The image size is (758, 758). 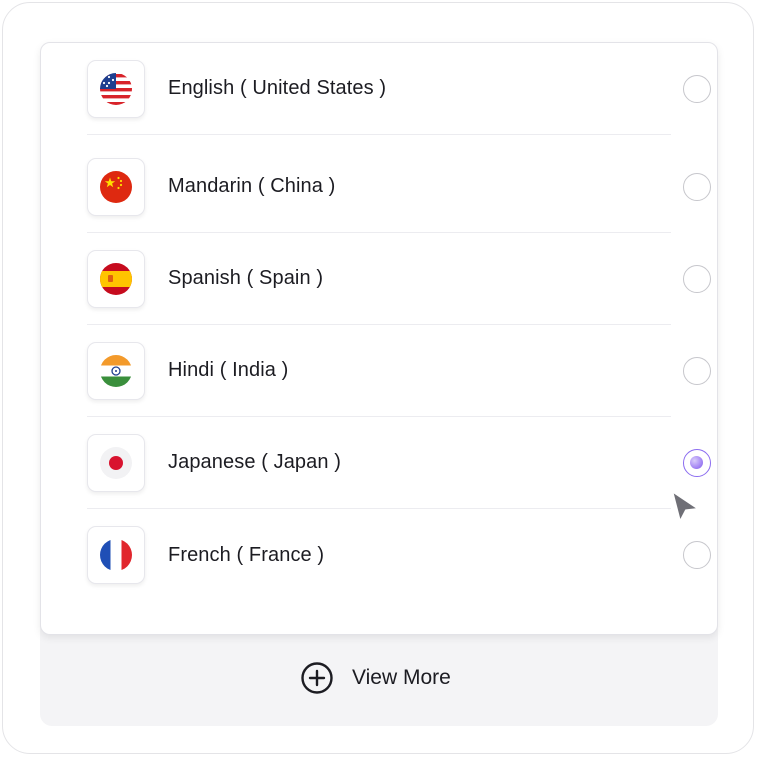 What do you see at coordinates (277, 88) in the screenshot?
I see `language-label: English ( United States )` at bounding box center [277, 88].